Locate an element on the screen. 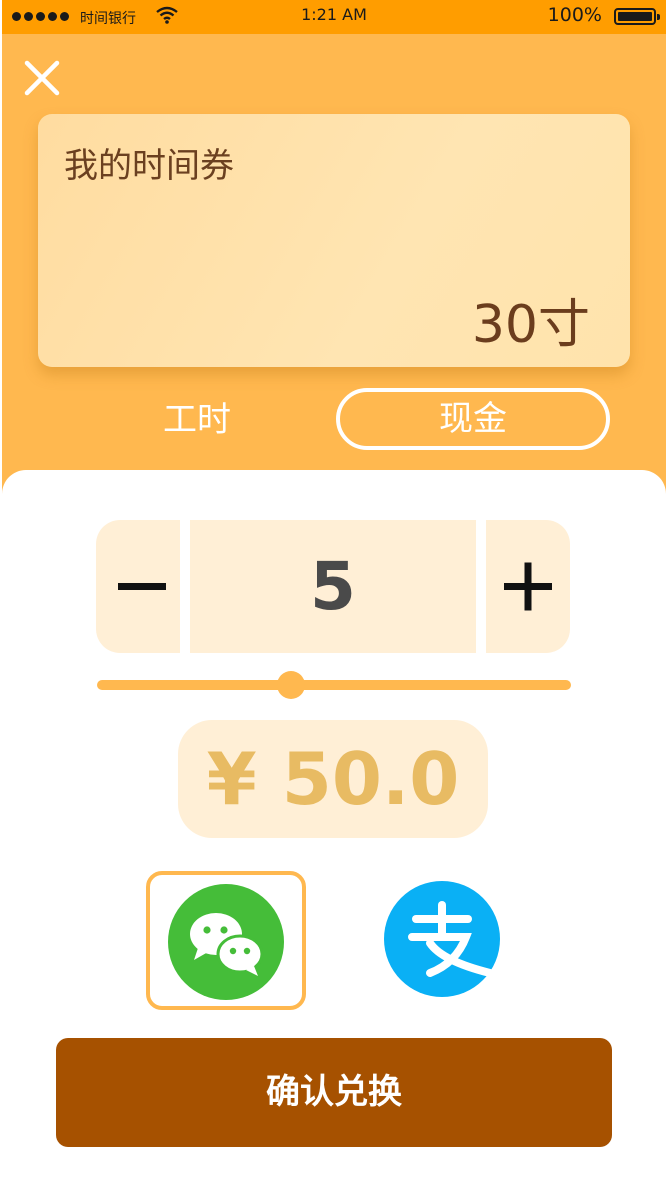 This screenshot has height=1178, width=668. battery-icon is located at coordinates (637, 16).